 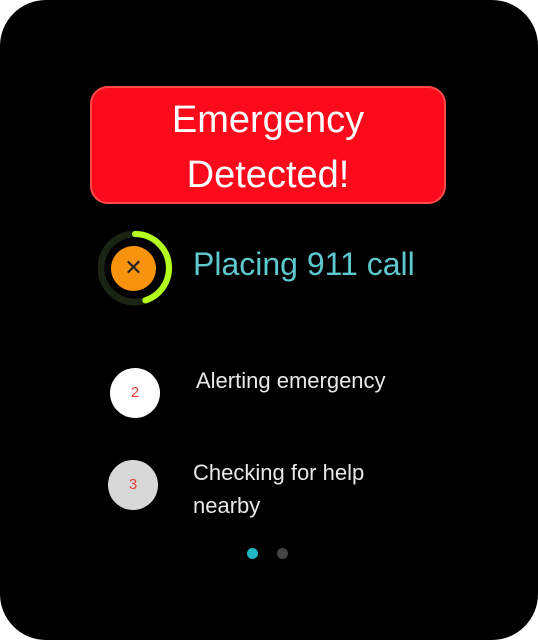 I want to click on call-countdown: ✕, so click(x=138, y=268).